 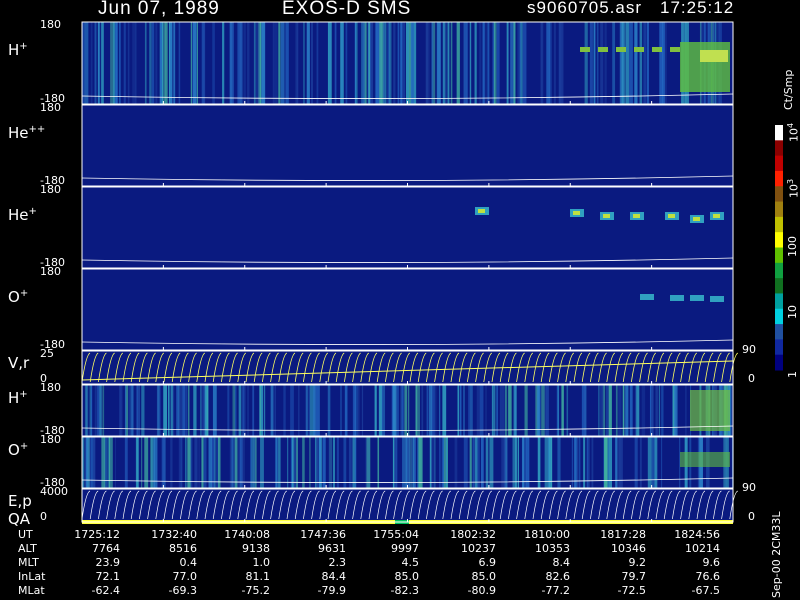 I want to click on footer-cell-alt: 10237, so click(x=478, y=548).